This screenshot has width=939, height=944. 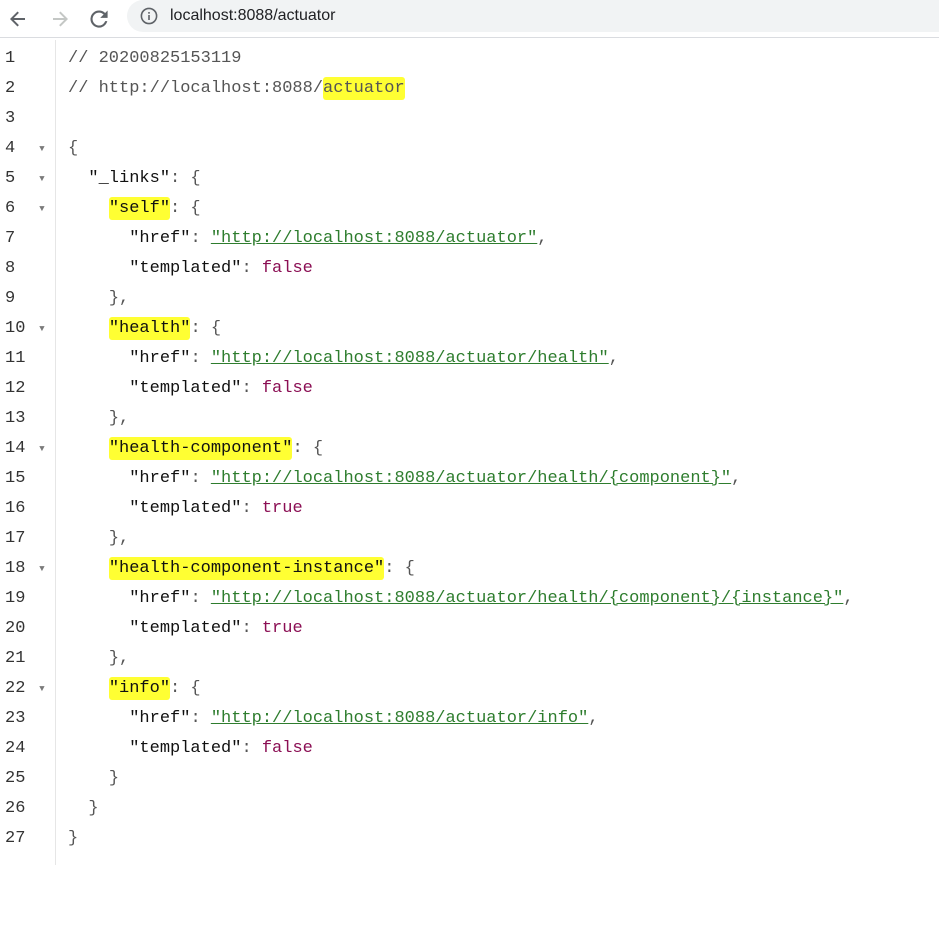 What do you see at coordinates (200, 448) in the screenshot?
I see `entry-key-health-component: "health-component"` at bounding box center [200, 448].